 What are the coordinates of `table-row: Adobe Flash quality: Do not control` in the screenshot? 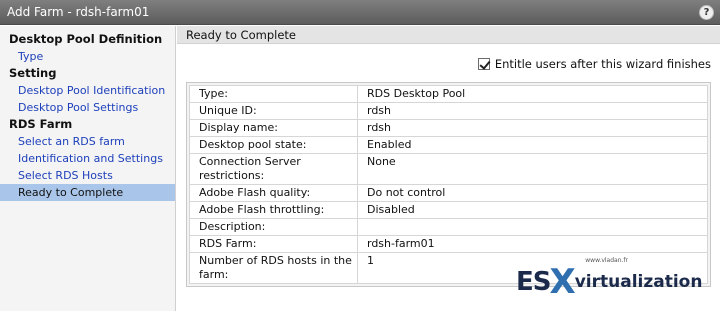 It's located at (448, 193).